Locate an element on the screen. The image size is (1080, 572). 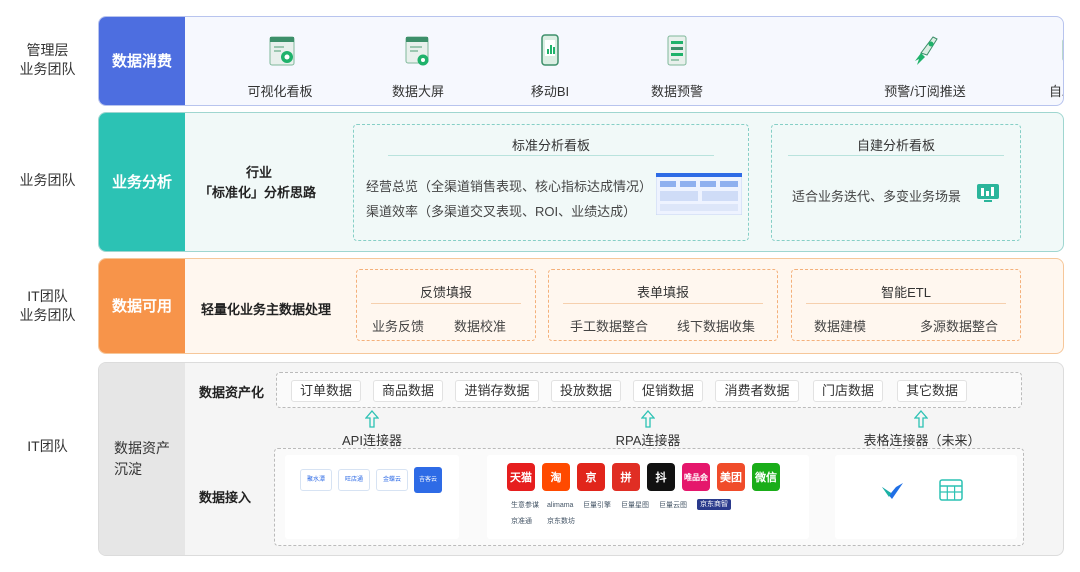
available-box-item: 手工数据整合 is located at coordinates (609, 326).